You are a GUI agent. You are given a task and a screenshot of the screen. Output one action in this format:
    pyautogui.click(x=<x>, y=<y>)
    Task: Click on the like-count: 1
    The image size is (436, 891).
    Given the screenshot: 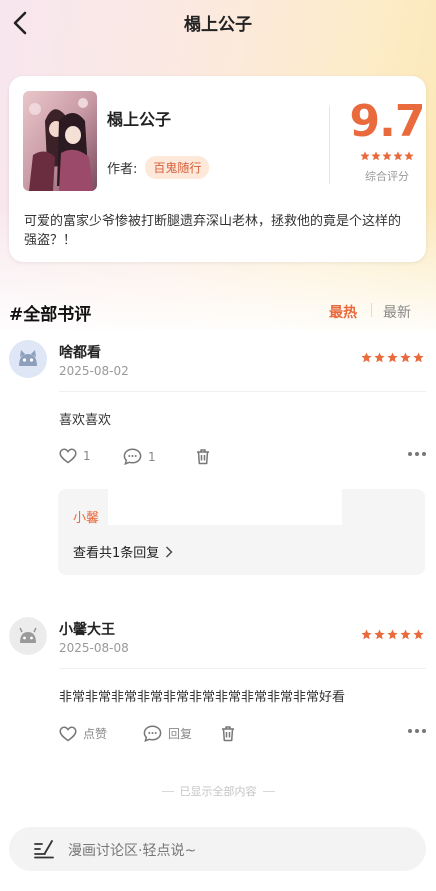 What is the action you would take?
    pyautogui.click(x=87, y=456)
    